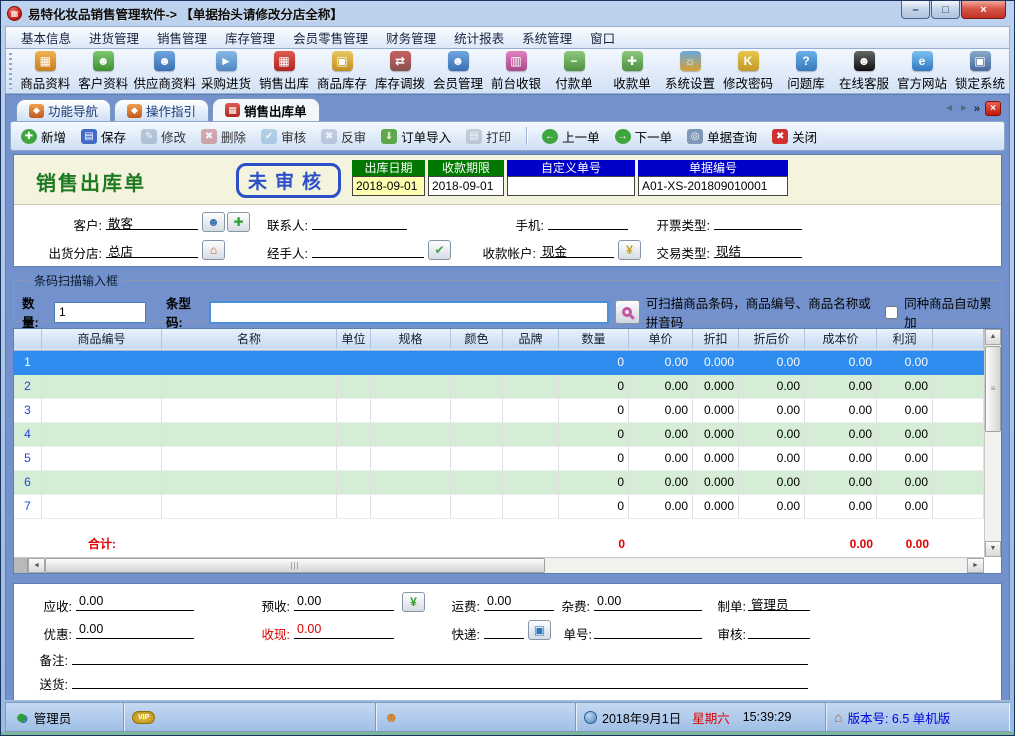 The image size is (1015, 736). I want to click on prev-bill-button: ← 上一单, so click(571, 136).